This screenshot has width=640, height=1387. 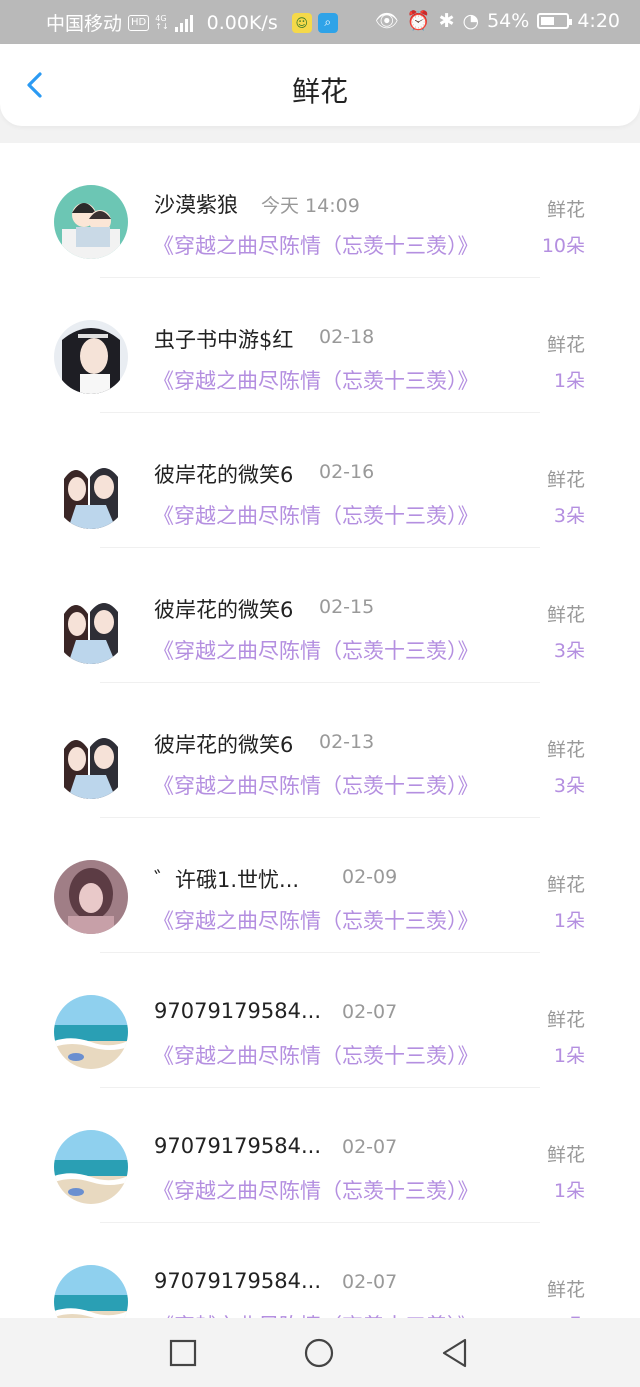 What do you see at coordinates (183, 23) in the screenshot?
I see `signal-icon` at bounding box center [183, 23].